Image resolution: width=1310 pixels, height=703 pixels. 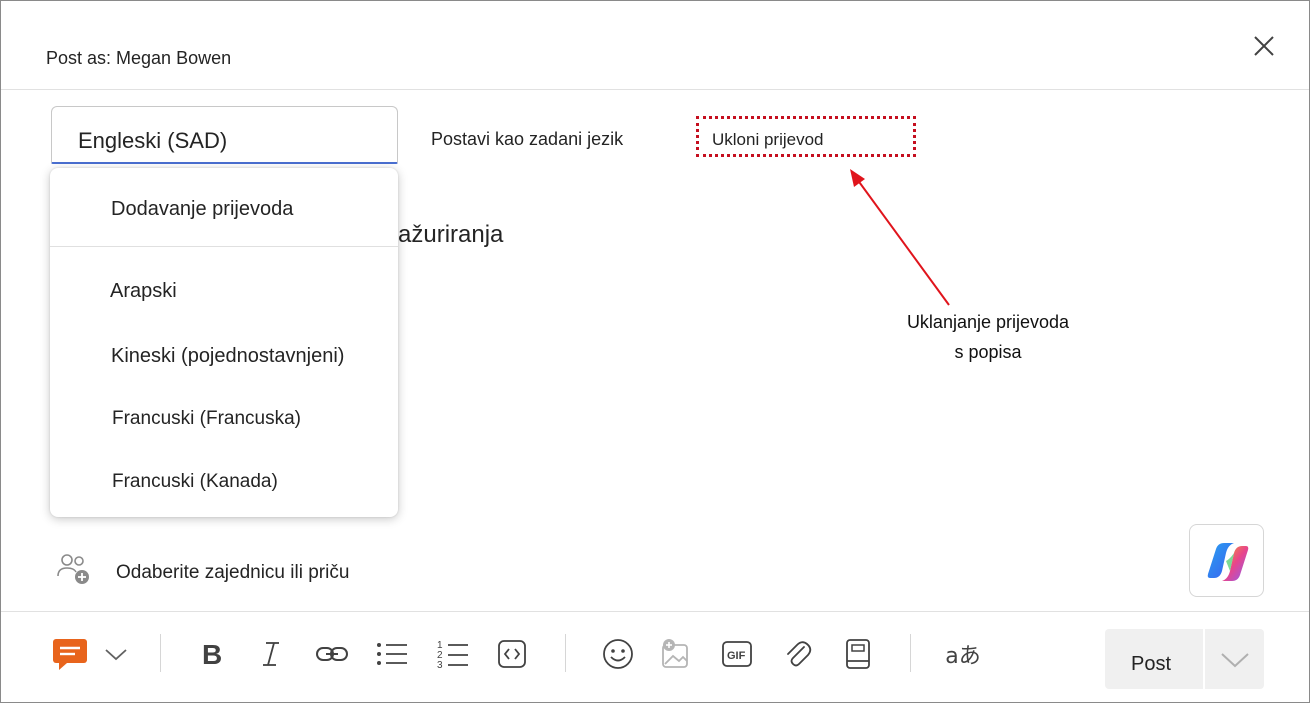 I want to click on bullet-list-icon, so click(x=392, y=654).